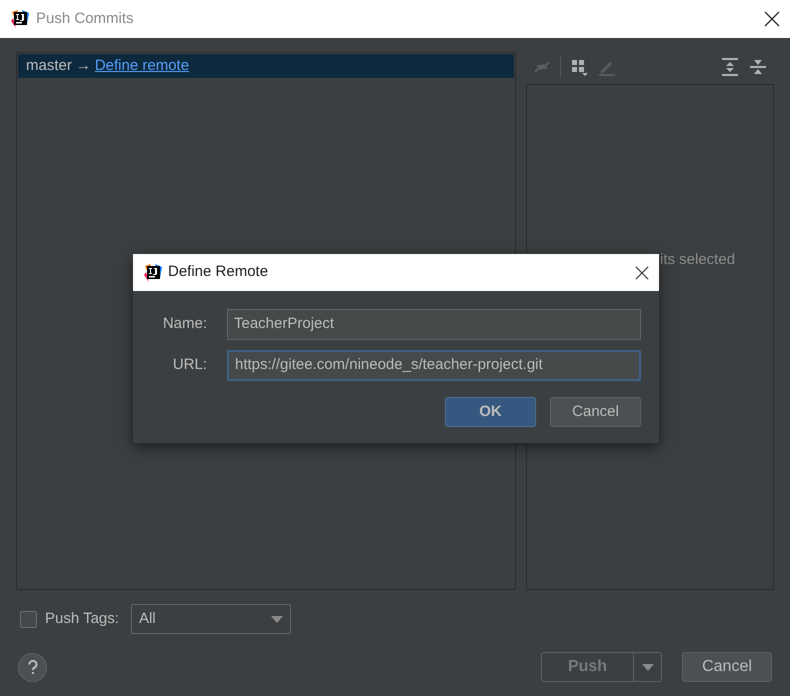  What do you see at coordinates (219, 272) in the screenshot?
I see `dialog-title: Define Remote` at bounding box center [219, 272].